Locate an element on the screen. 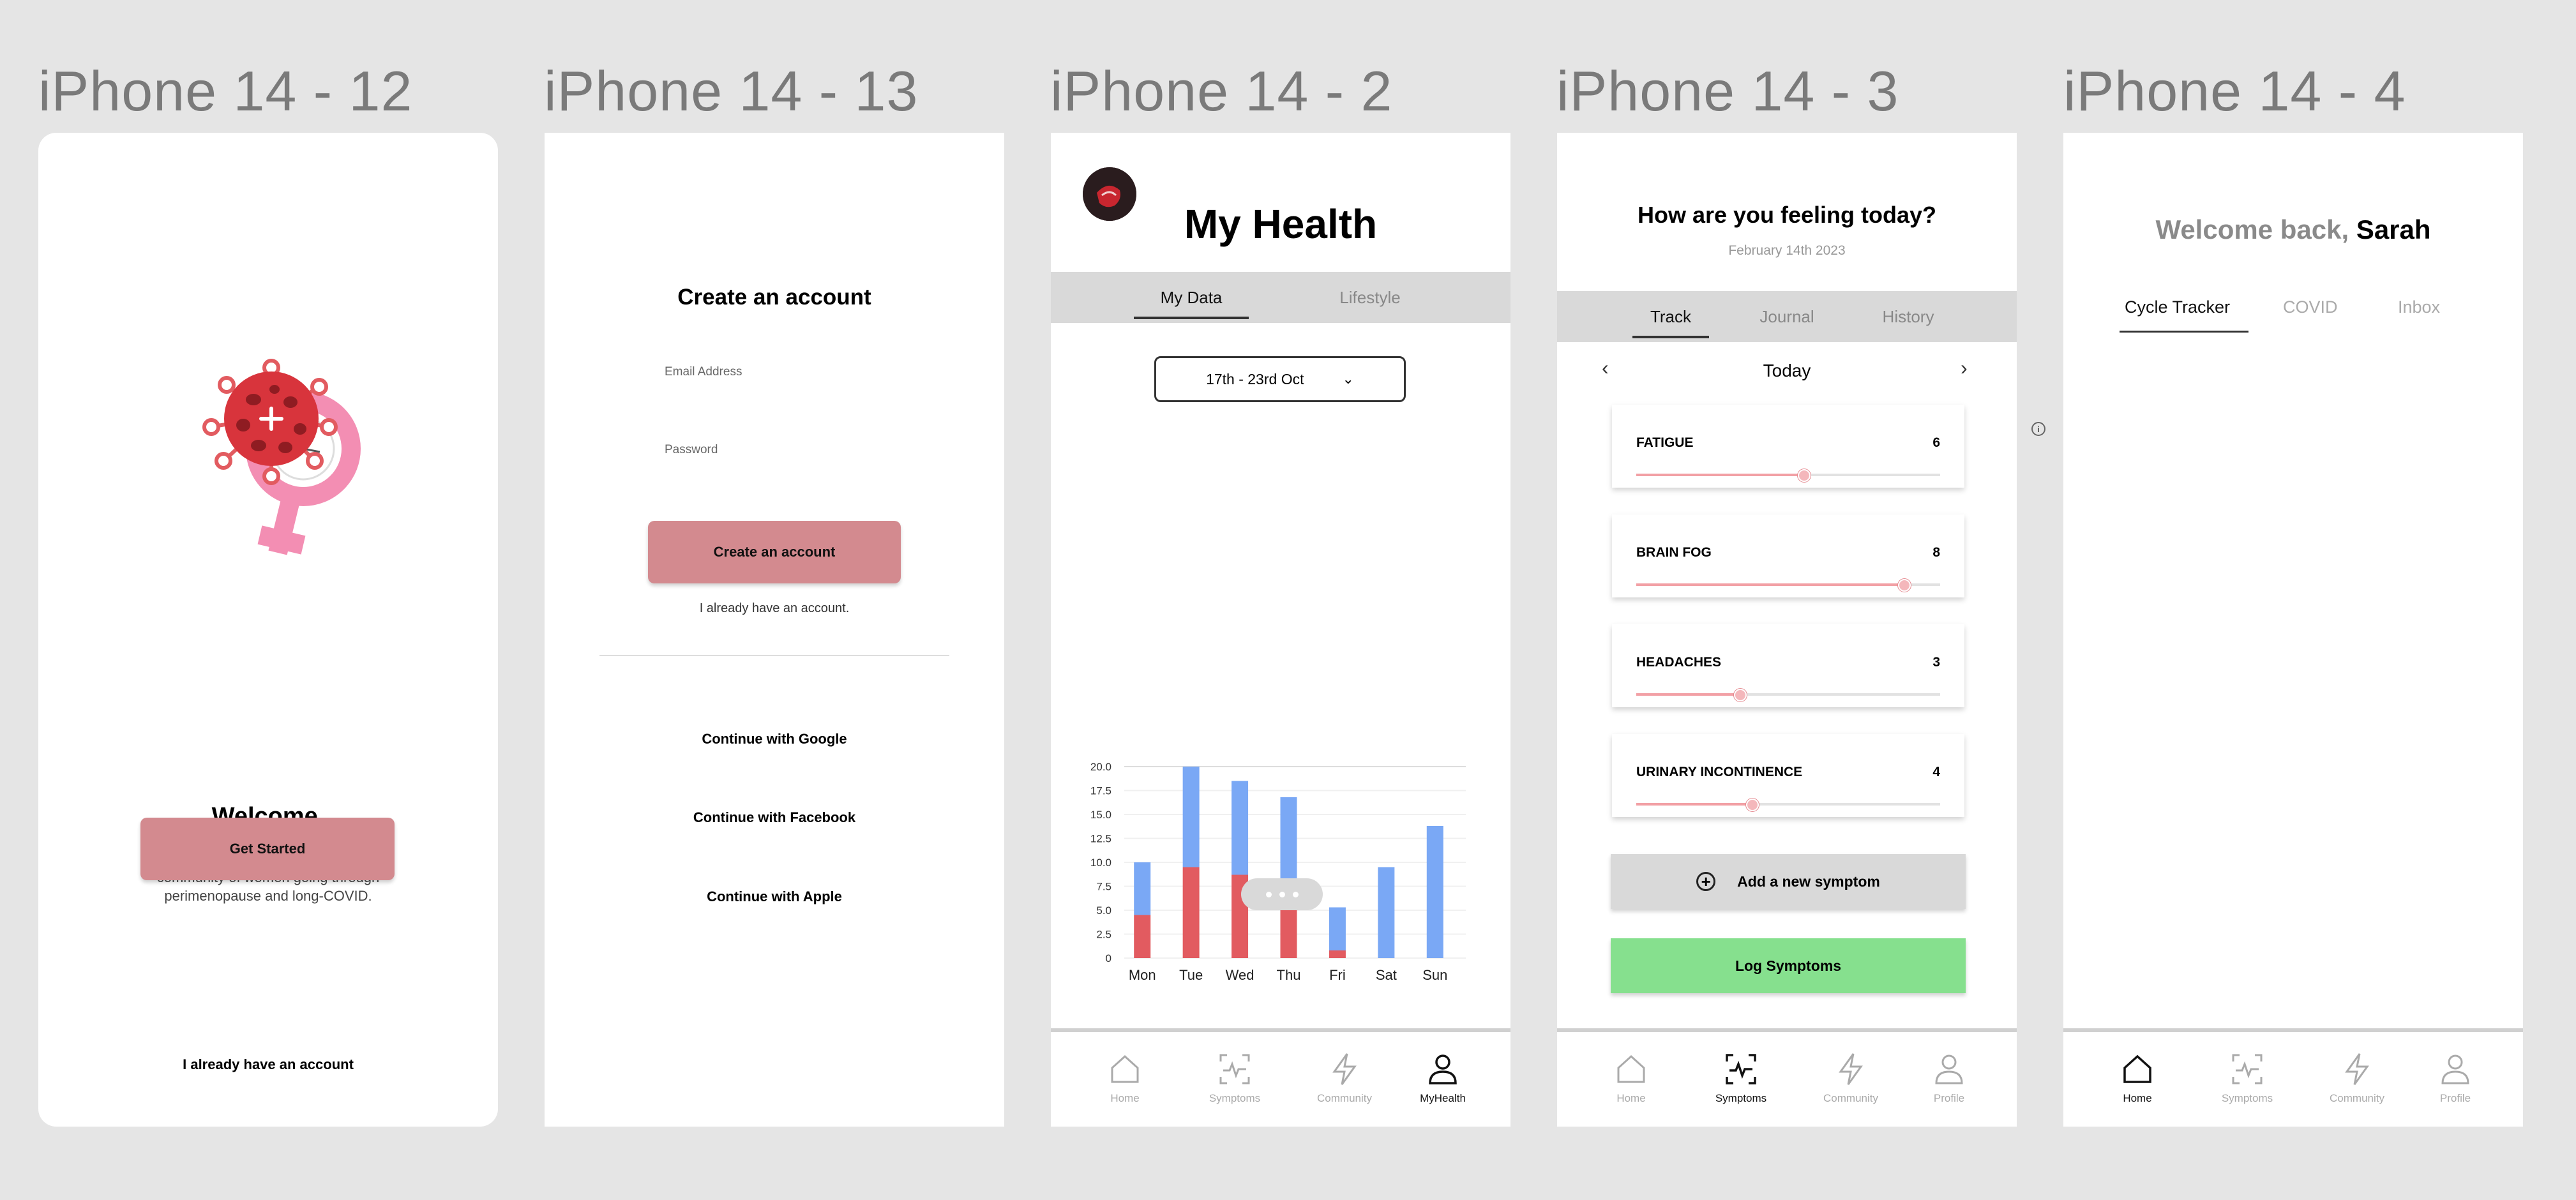 The width and height of the screenshot is (2576, 1200). page-indicator is located at coordinates (1282, 894).